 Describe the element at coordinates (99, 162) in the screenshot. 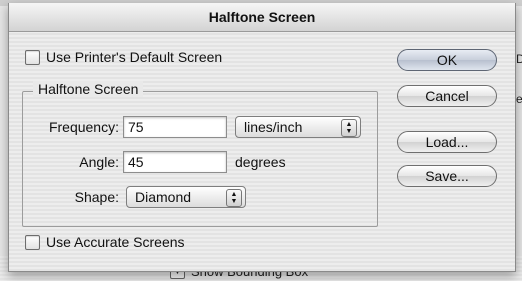

I see `angle-label: Angle:` at that location.